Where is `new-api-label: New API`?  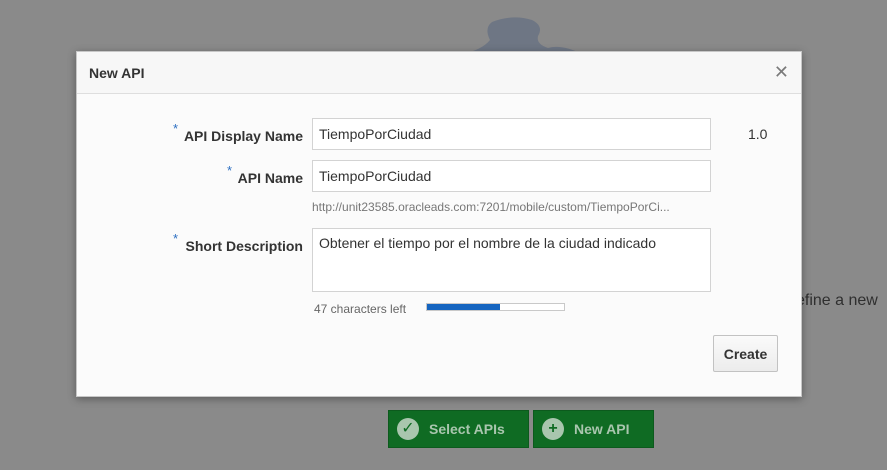 new-api-label: New API is located at coordinates (602, 429).